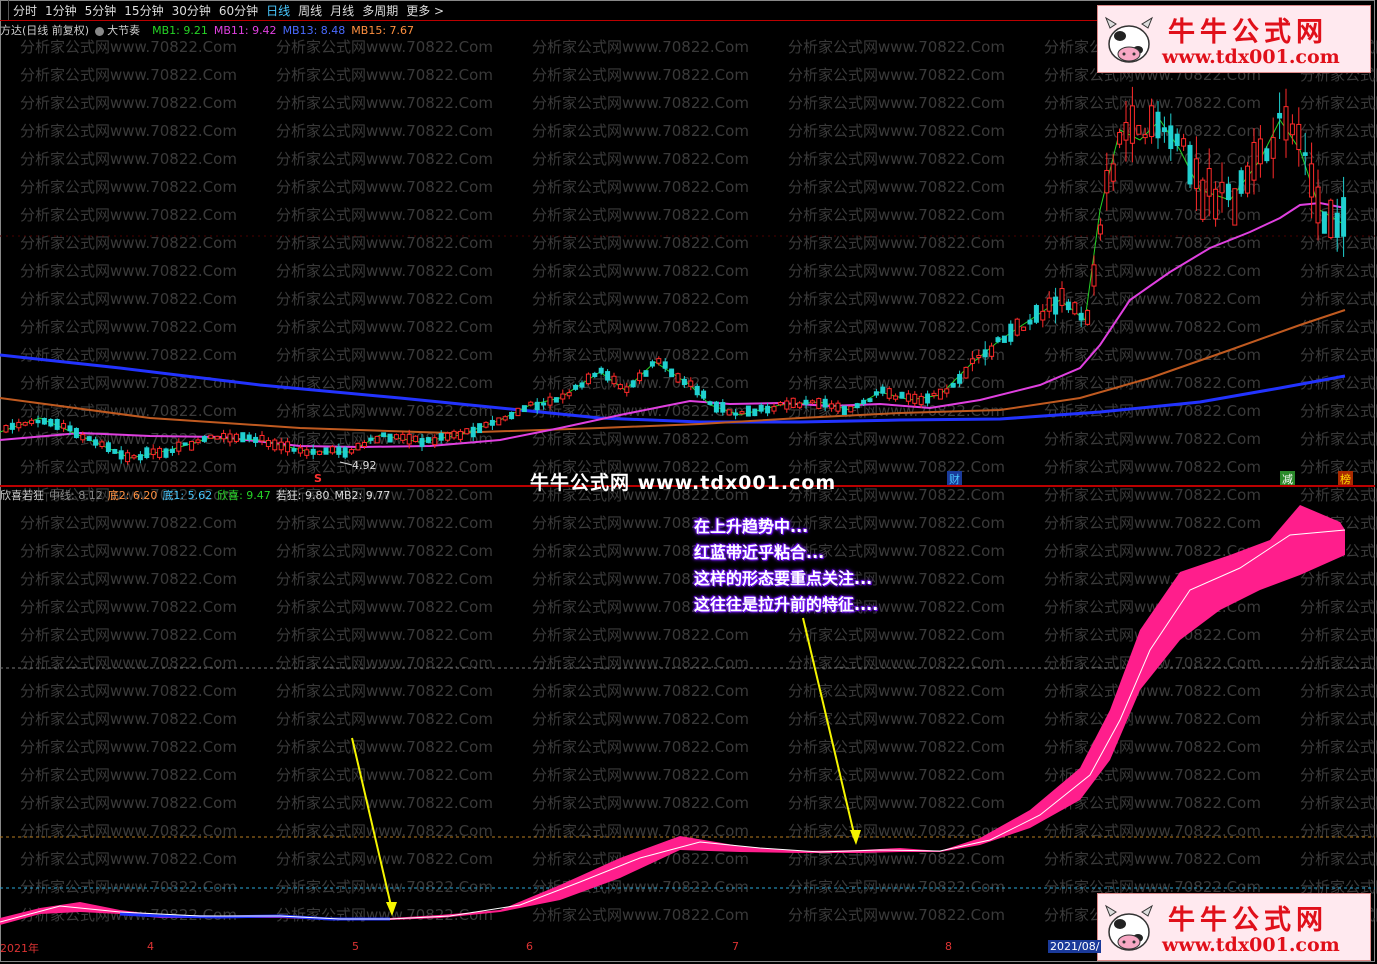  Describe the element at coordinates (380, 10) in the screenshot. I see `period-tab: 多周期` at that location.